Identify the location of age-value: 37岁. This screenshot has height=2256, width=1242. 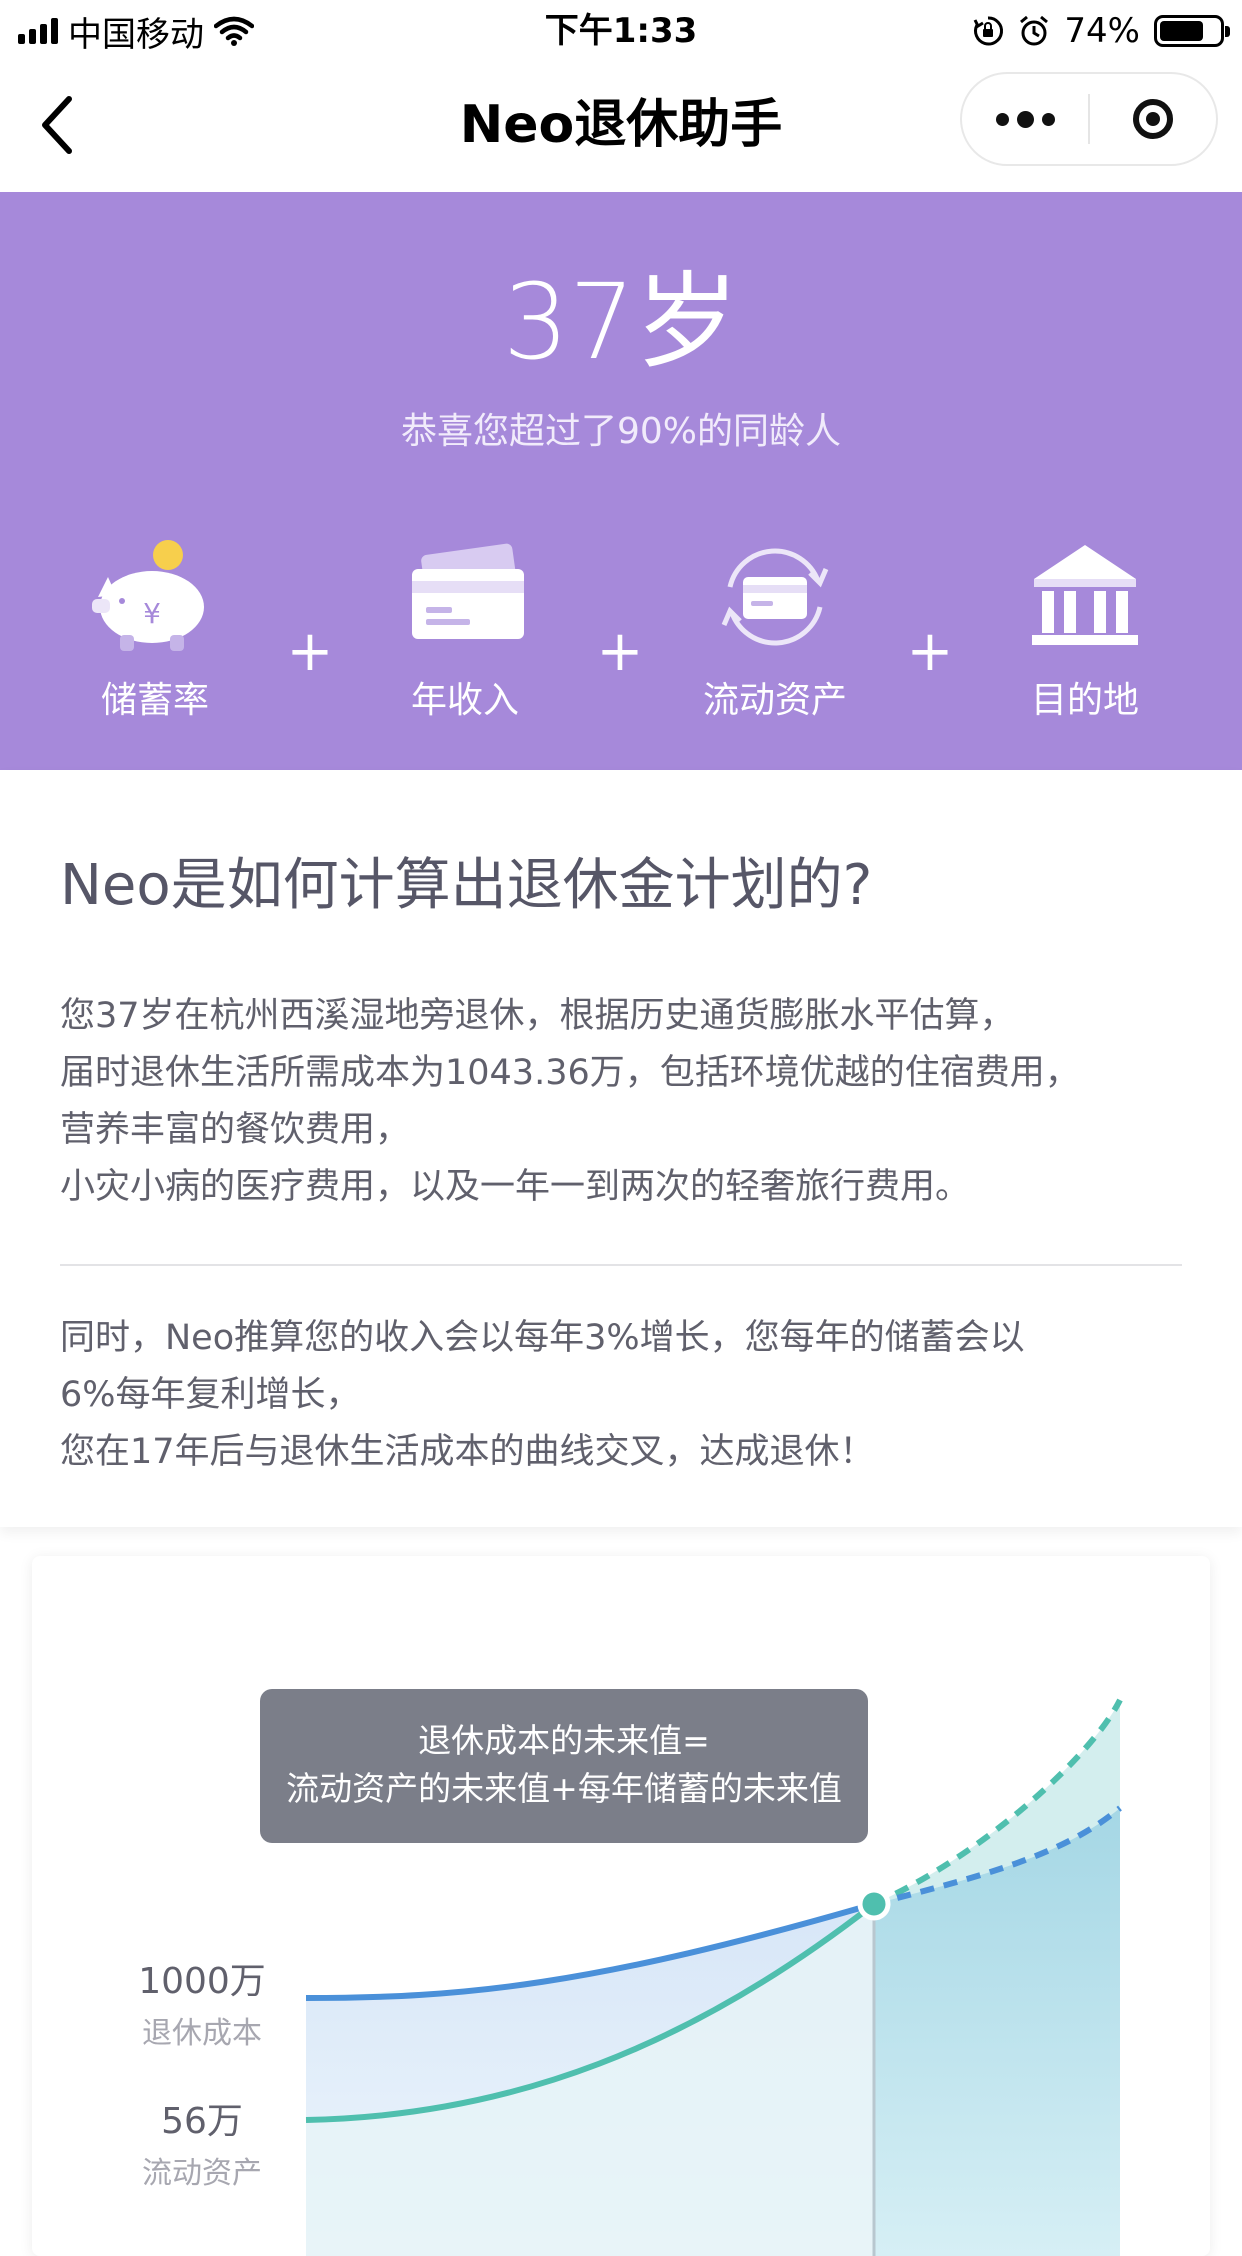
(621, 322).